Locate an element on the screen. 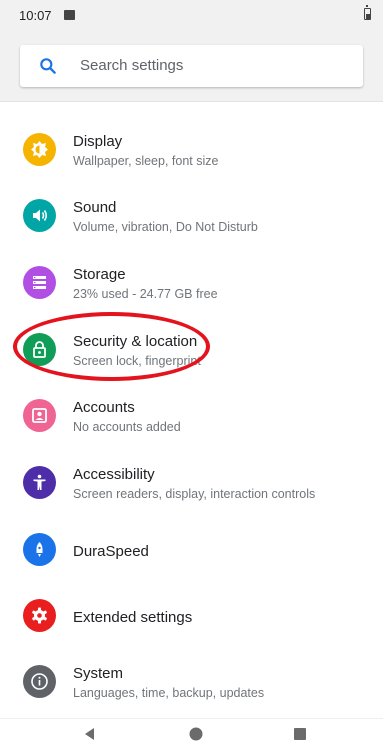  search-placeholder: Search settings is located at coordinates (132, 65).